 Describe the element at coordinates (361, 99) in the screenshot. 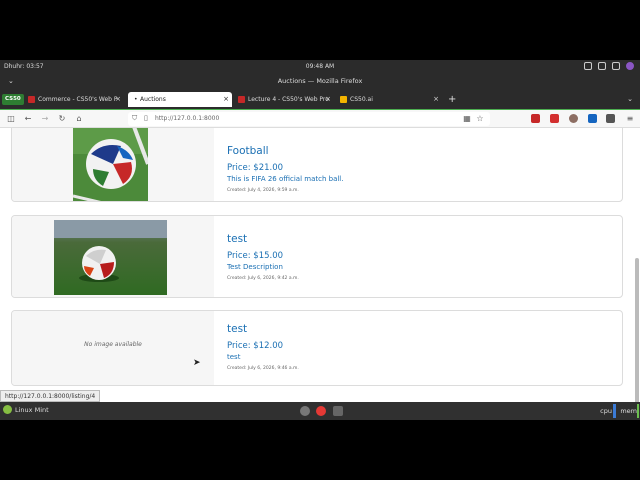

I see `tab-label: CS50.ai` at that location.